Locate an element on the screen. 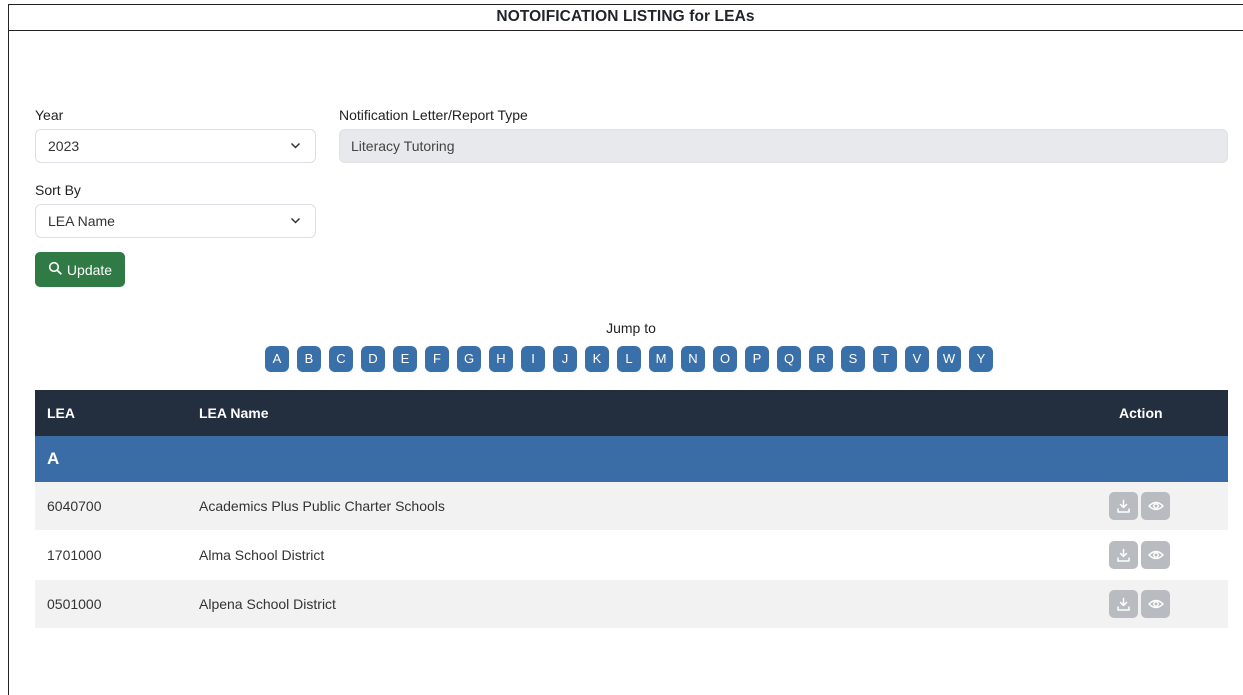 The image size is (1243, 695). table-header: LEA LEA Name Action is located at coordinates (631, 413).